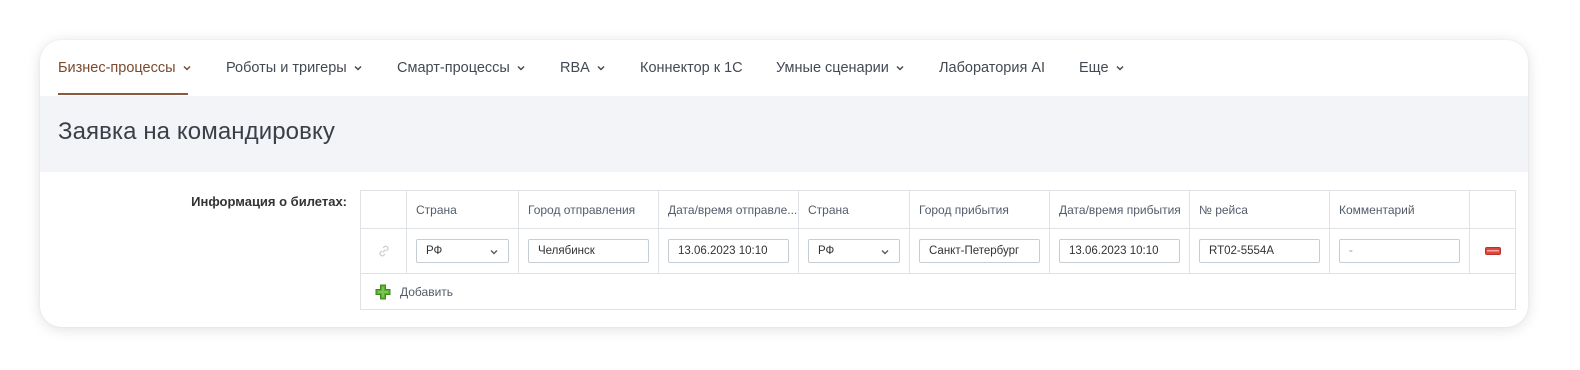 Image resolution: width=1580 pixels, height=370 pixels. I want to click on link-cell, so click(383, 251).